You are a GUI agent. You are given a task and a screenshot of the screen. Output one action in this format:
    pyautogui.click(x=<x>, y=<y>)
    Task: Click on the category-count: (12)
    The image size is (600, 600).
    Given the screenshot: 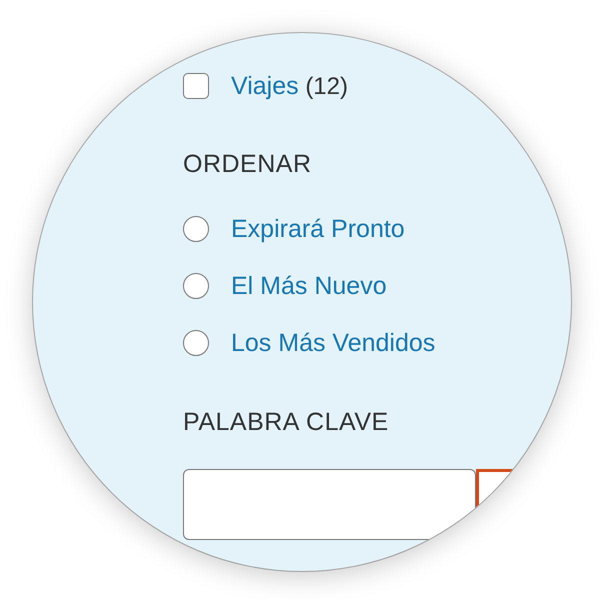 What is the action you would take?
    pyautogui.click(x=326, y=86)
    